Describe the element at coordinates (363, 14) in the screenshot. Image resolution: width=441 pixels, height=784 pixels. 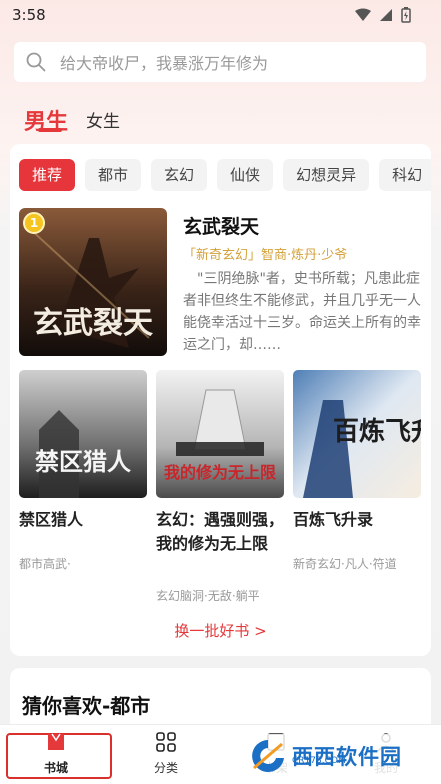
I see `wifi-icon` at that location.